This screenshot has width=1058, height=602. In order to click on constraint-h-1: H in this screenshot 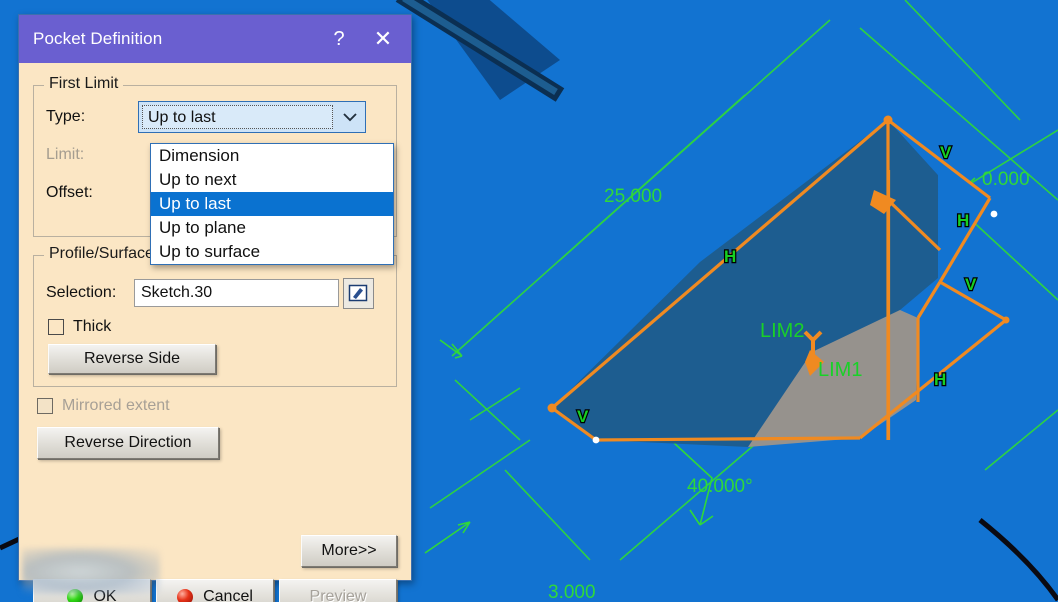, I will do `click(963, 220)`.